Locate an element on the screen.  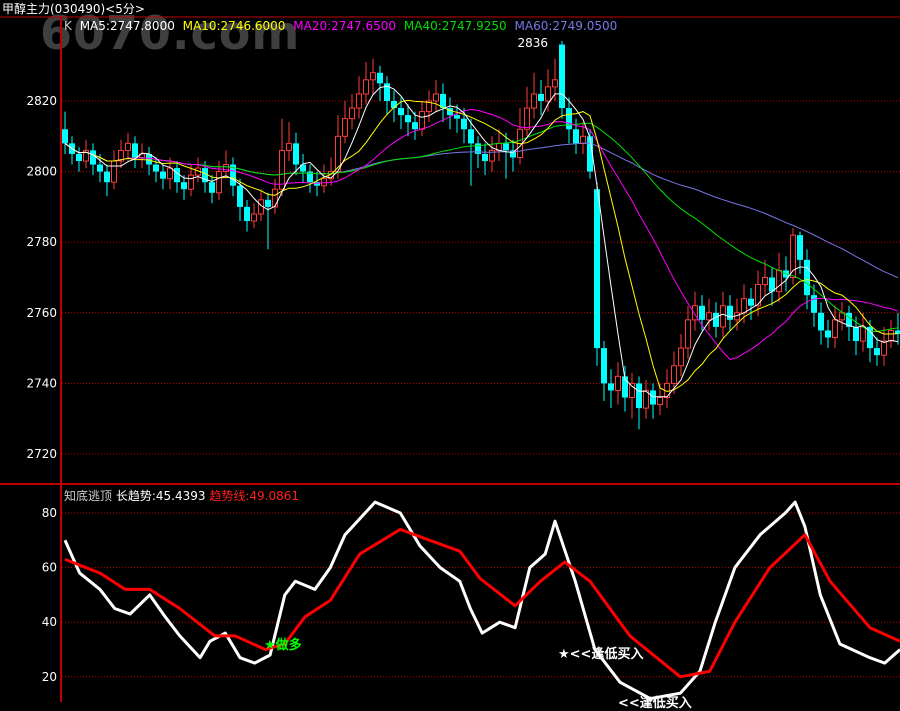
indicator-name: 知底逃顶 is located at coordinates (88, 496).